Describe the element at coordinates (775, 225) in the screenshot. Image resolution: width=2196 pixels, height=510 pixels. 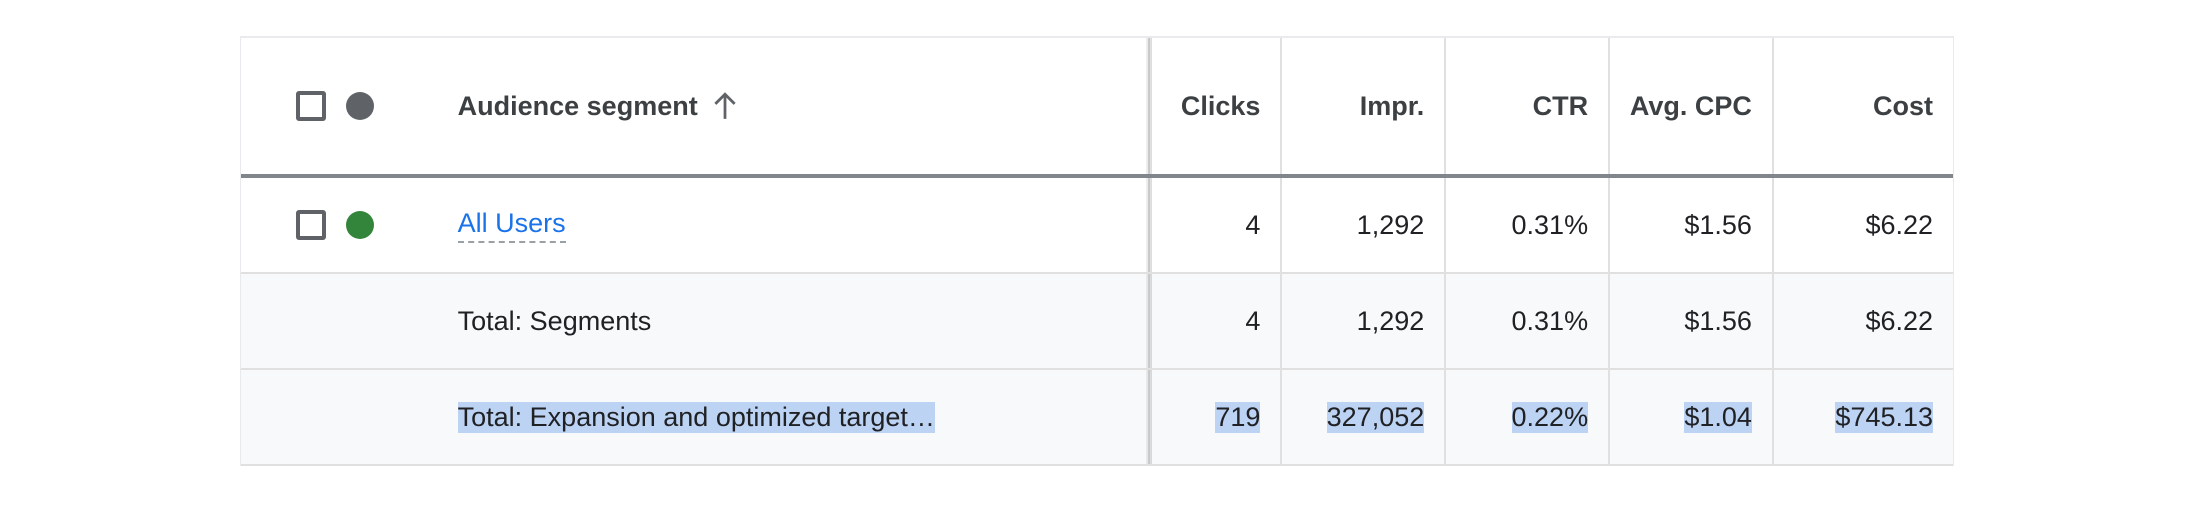
I see `row-segment-cell: All Users` at that location.